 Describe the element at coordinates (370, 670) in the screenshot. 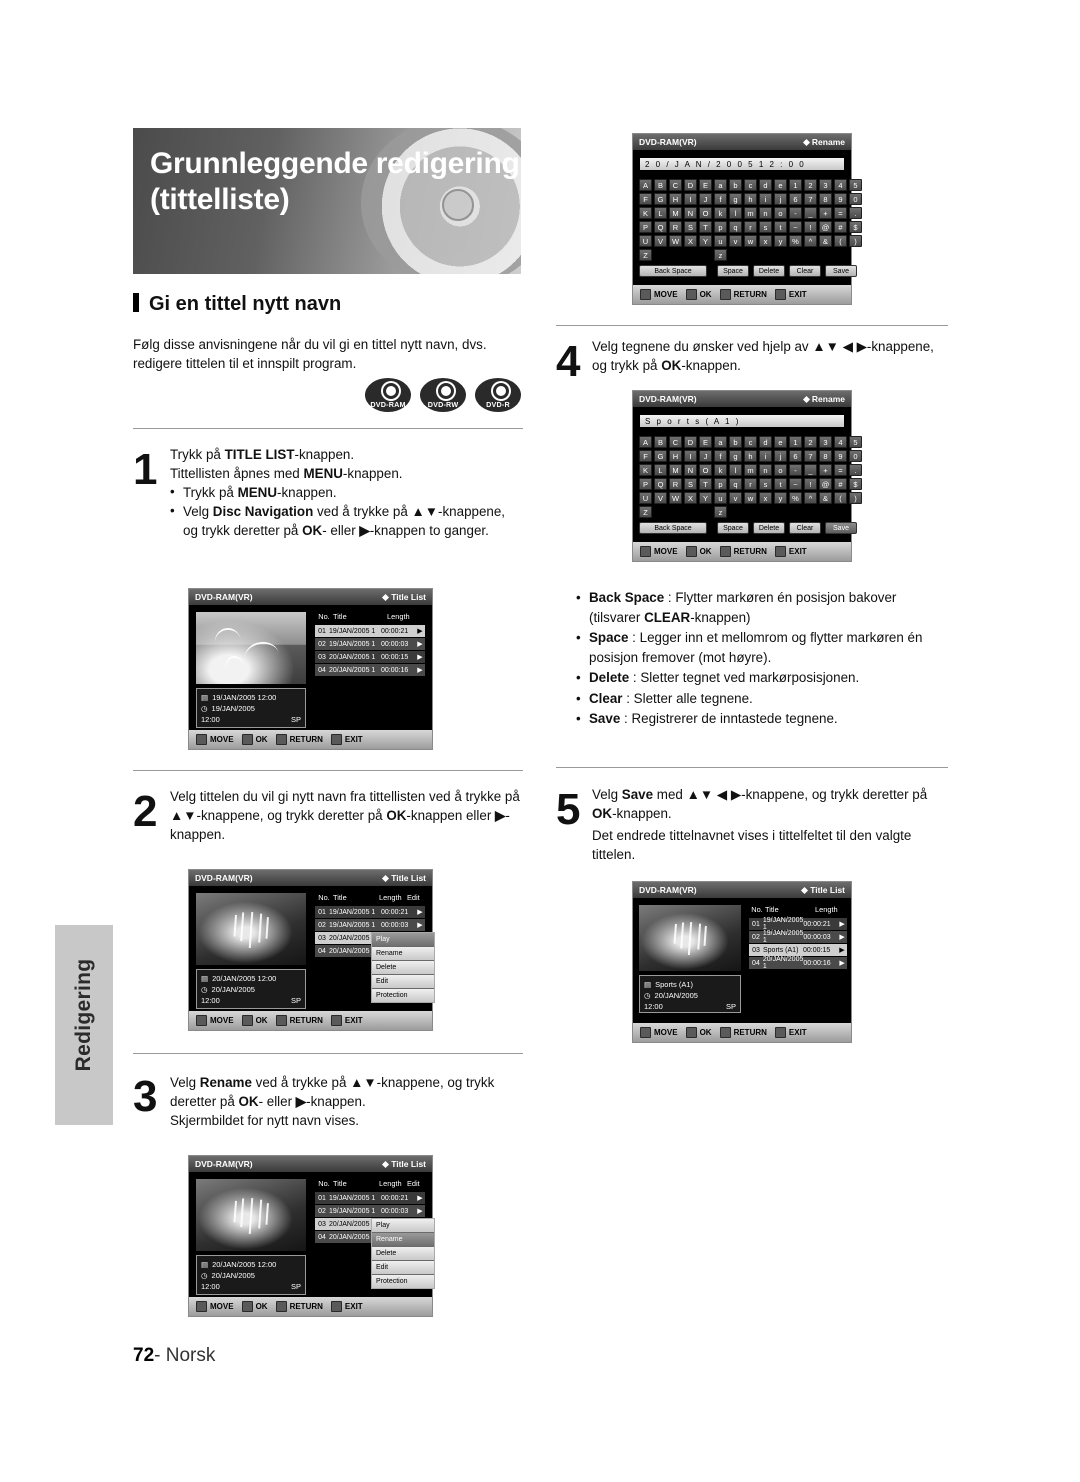

I see `table-row: 04 20/JAN/2005 1 00:00:16 ▶` at that location.